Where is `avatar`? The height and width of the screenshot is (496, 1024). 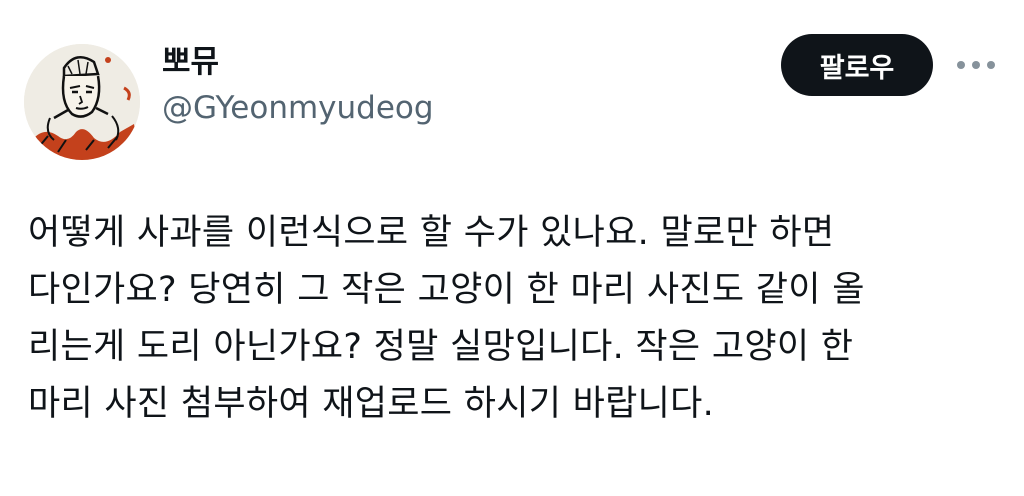
avatar is located at coordinates (82, 102).